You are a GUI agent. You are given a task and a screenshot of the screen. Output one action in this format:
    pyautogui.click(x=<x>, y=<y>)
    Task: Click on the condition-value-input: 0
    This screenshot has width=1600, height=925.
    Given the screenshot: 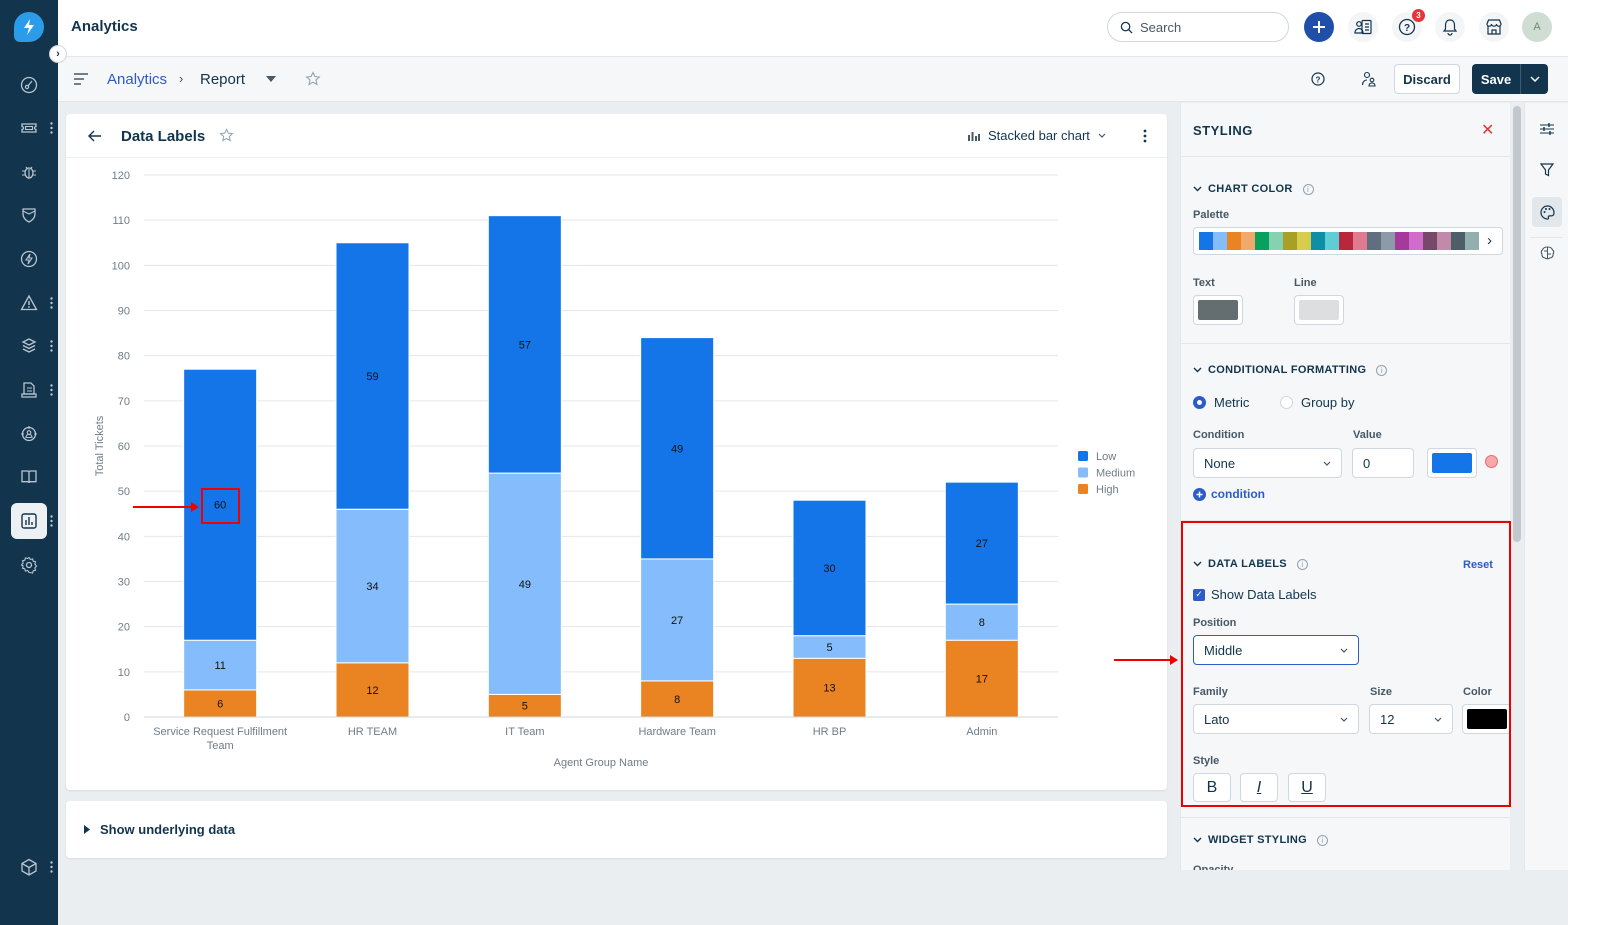 What is the action you would take?
    pyautogui.click(x=1383, y=463)
    